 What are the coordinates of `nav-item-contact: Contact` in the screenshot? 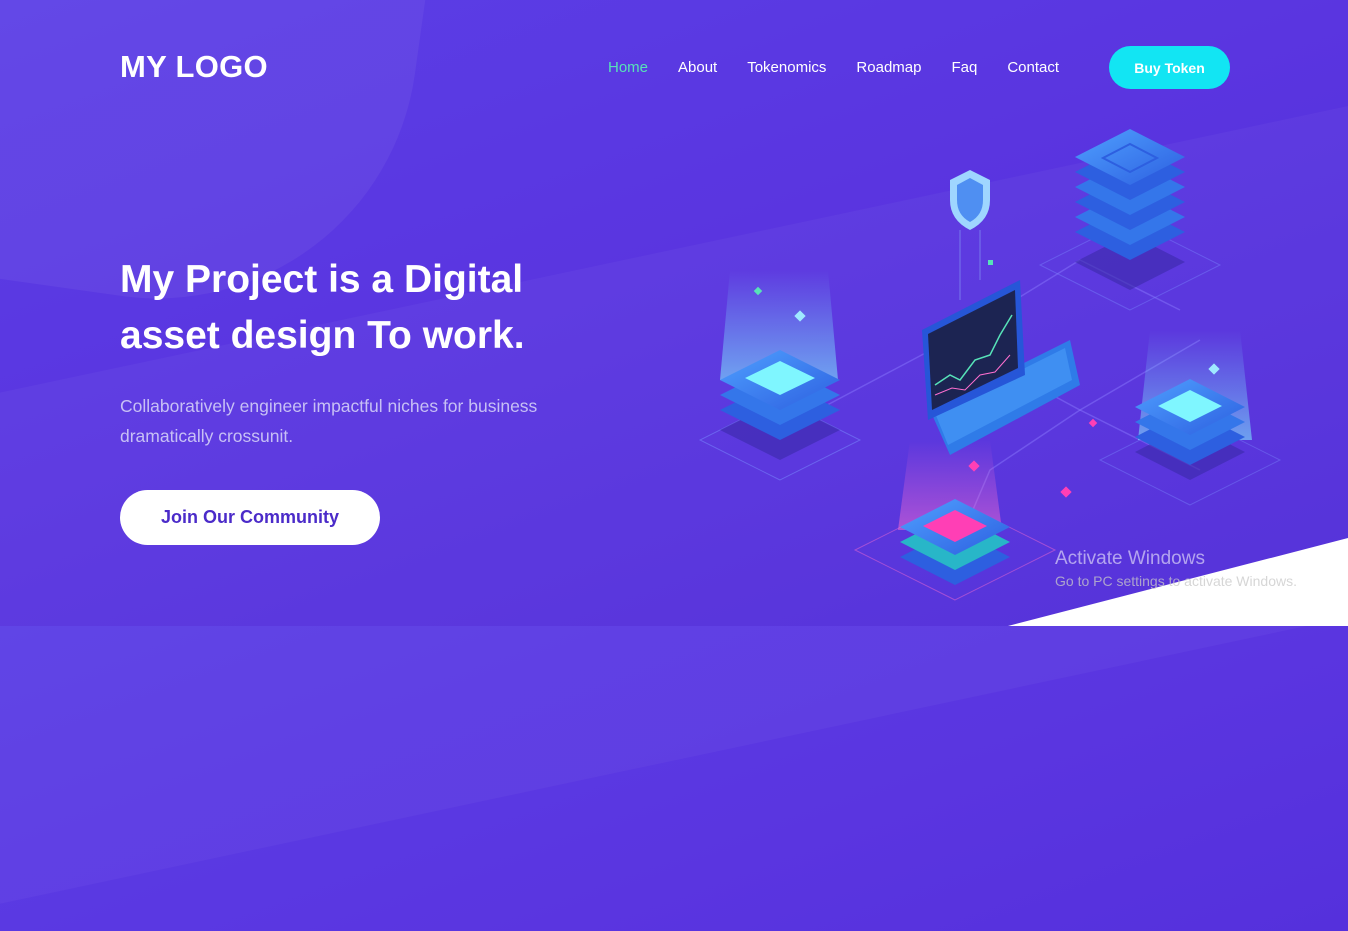 It's located at (1033, 67).